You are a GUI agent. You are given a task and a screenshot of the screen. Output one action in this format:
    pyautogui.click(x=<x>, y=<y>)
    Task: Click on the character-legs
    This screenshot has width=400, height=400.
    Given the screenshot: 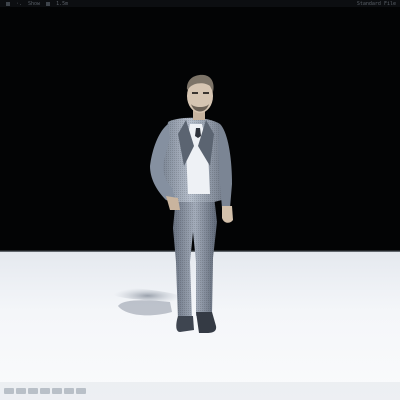 What is the action you would take?
    pyautogui.click(x=195, y=258)
    